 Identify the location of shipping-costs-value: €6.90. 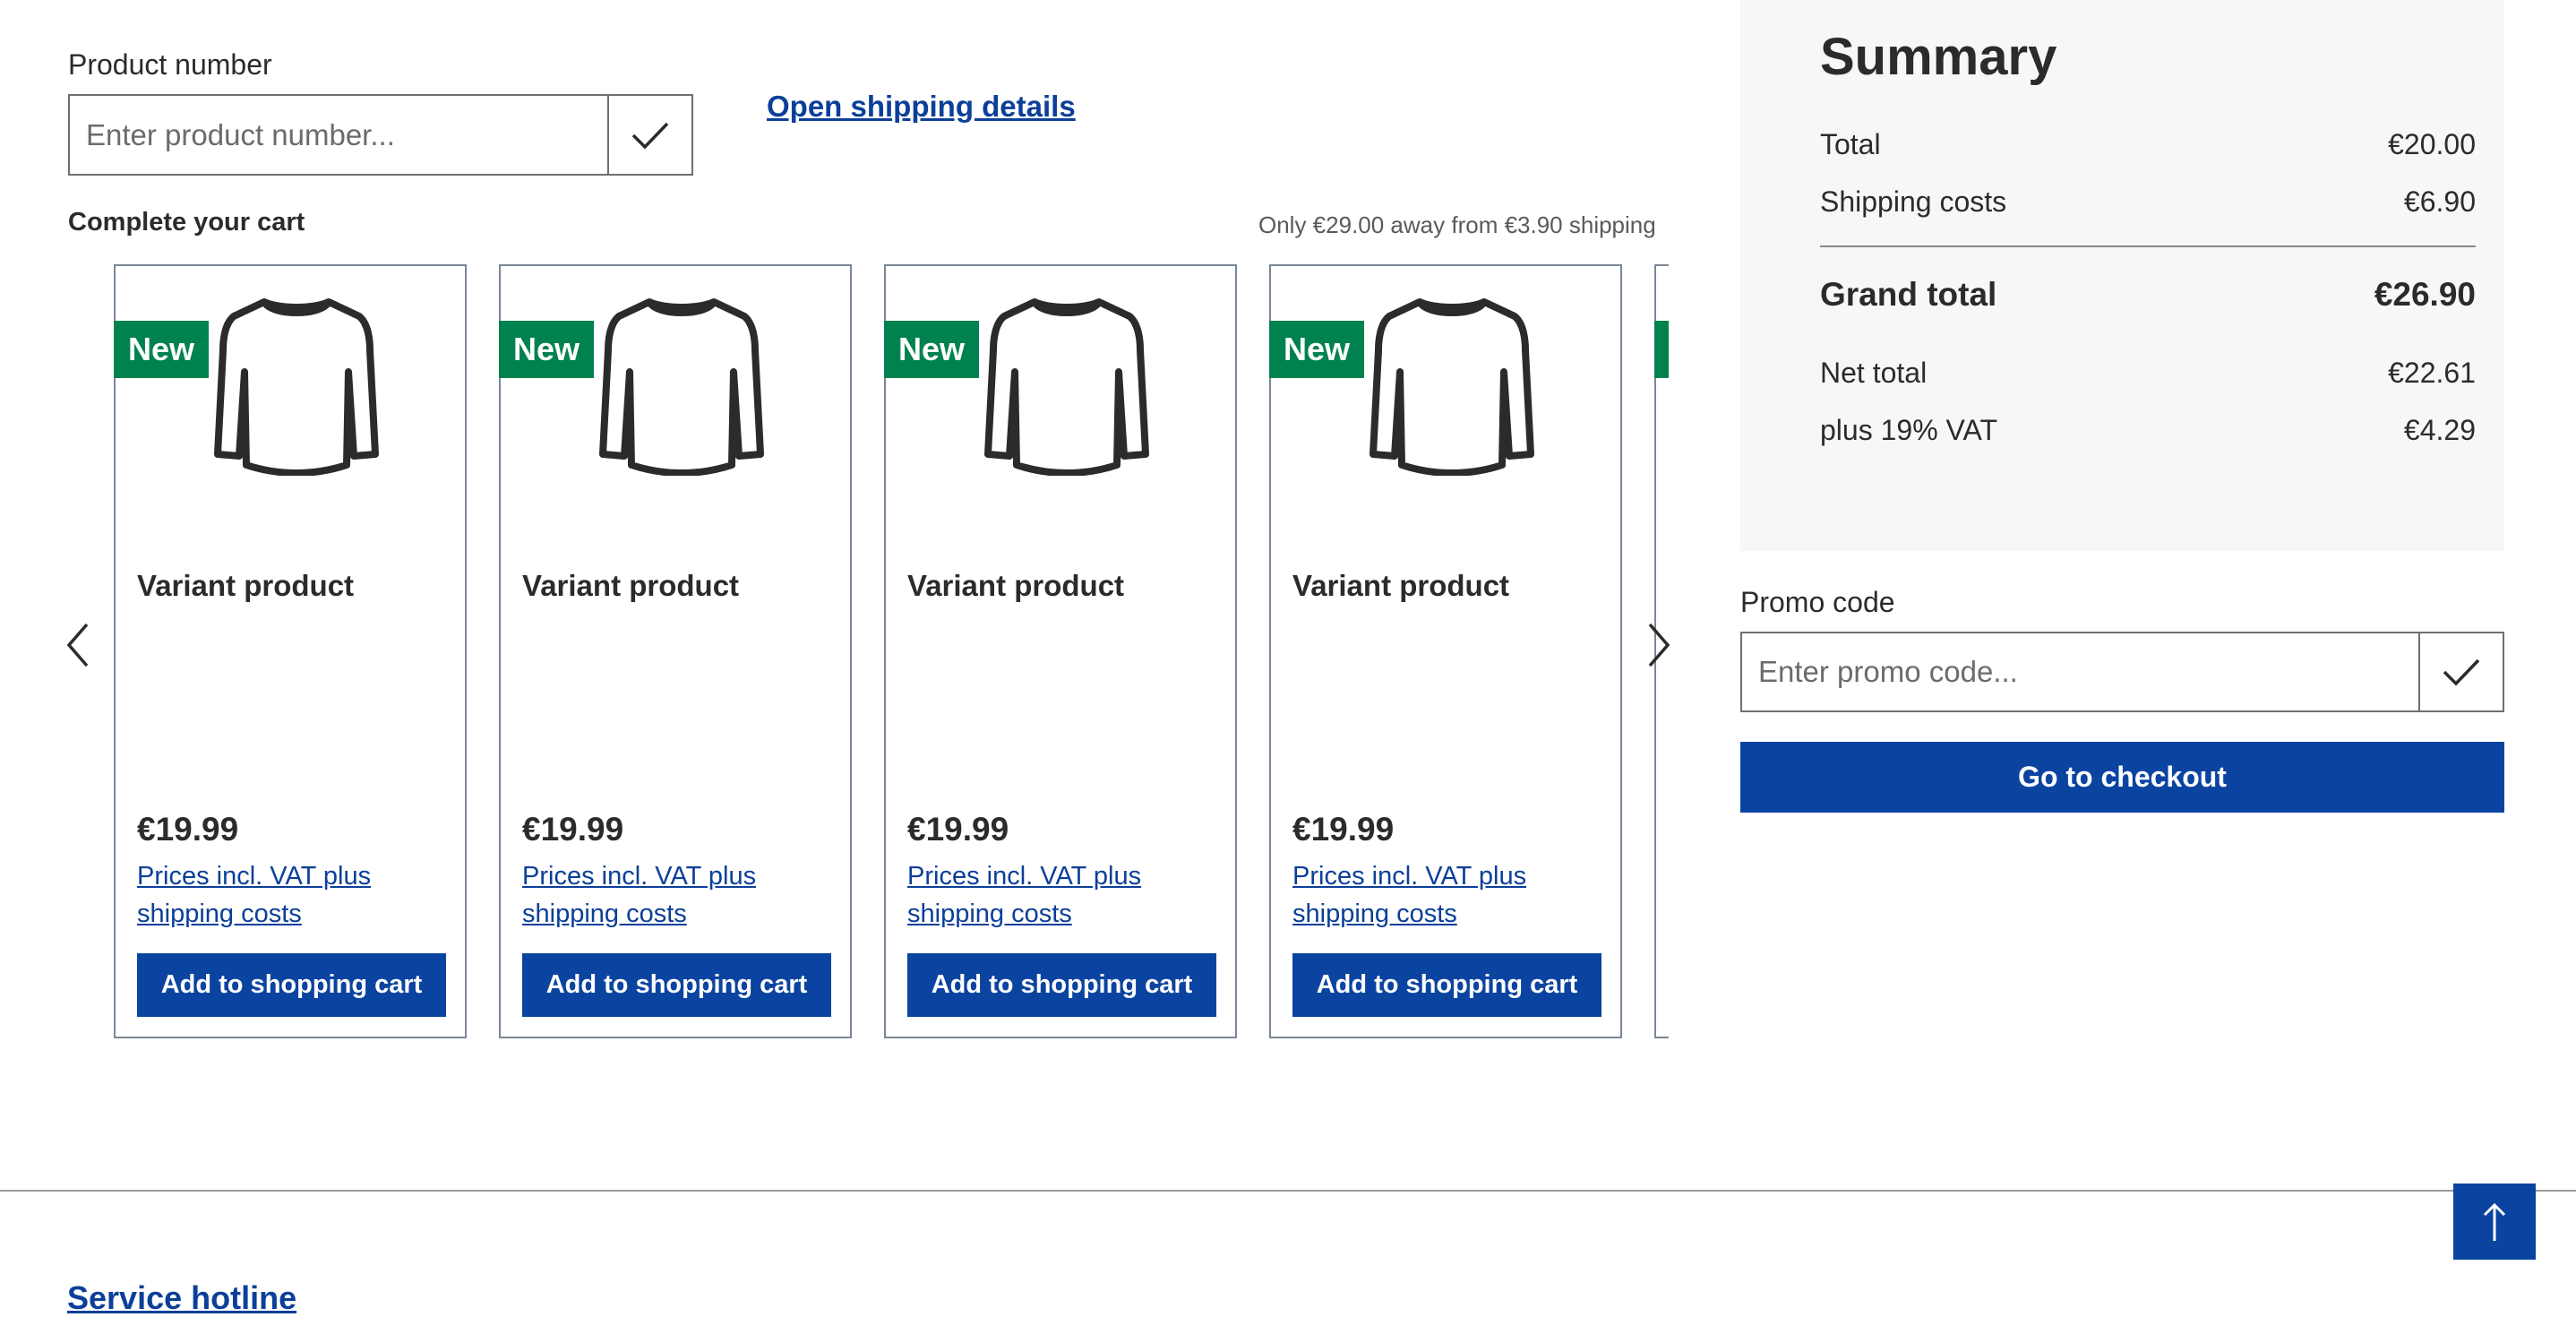
(2439, 201).